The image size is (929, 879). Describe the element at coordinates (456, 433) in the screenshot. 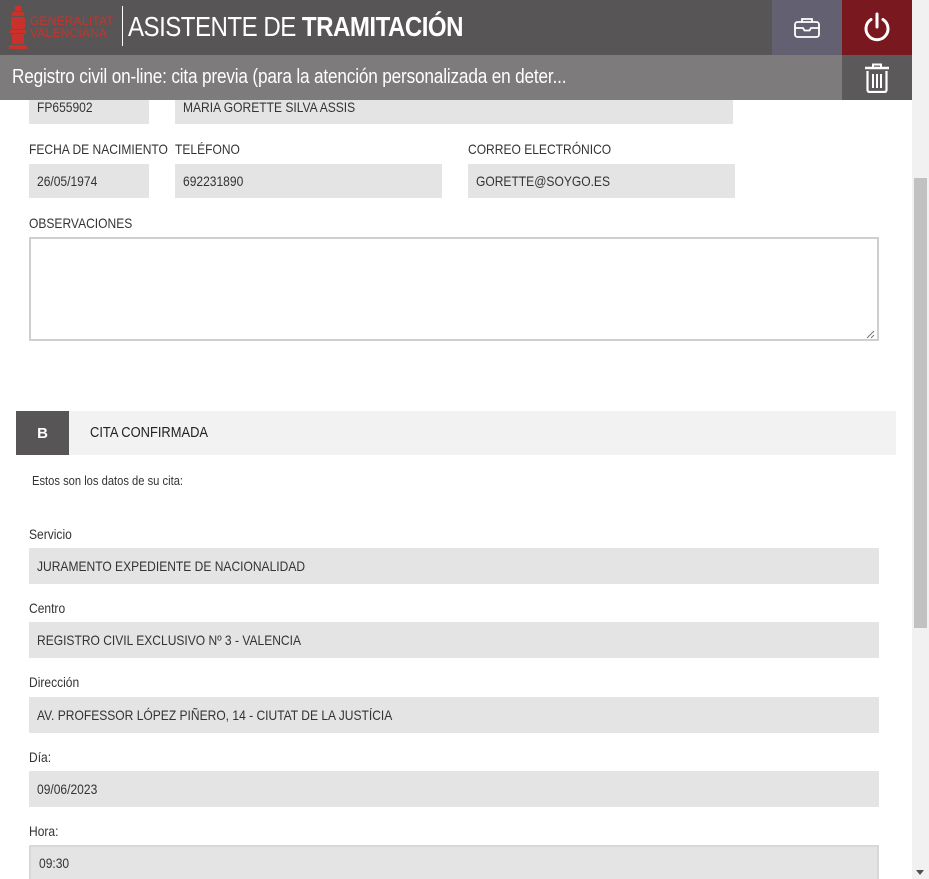

I see `section-b-header: B CITA CONFIRMADA` at that location.